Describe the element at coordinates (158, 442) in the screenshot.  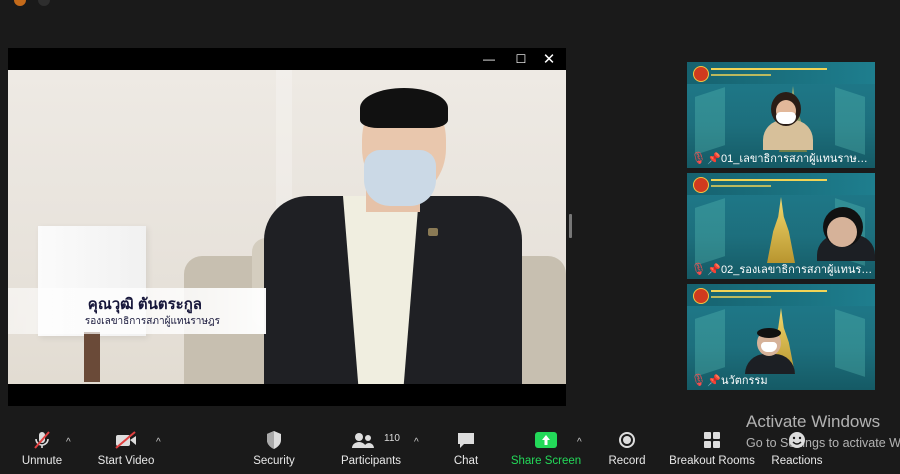
I see `video-options-caret-icon: ^` at that location.